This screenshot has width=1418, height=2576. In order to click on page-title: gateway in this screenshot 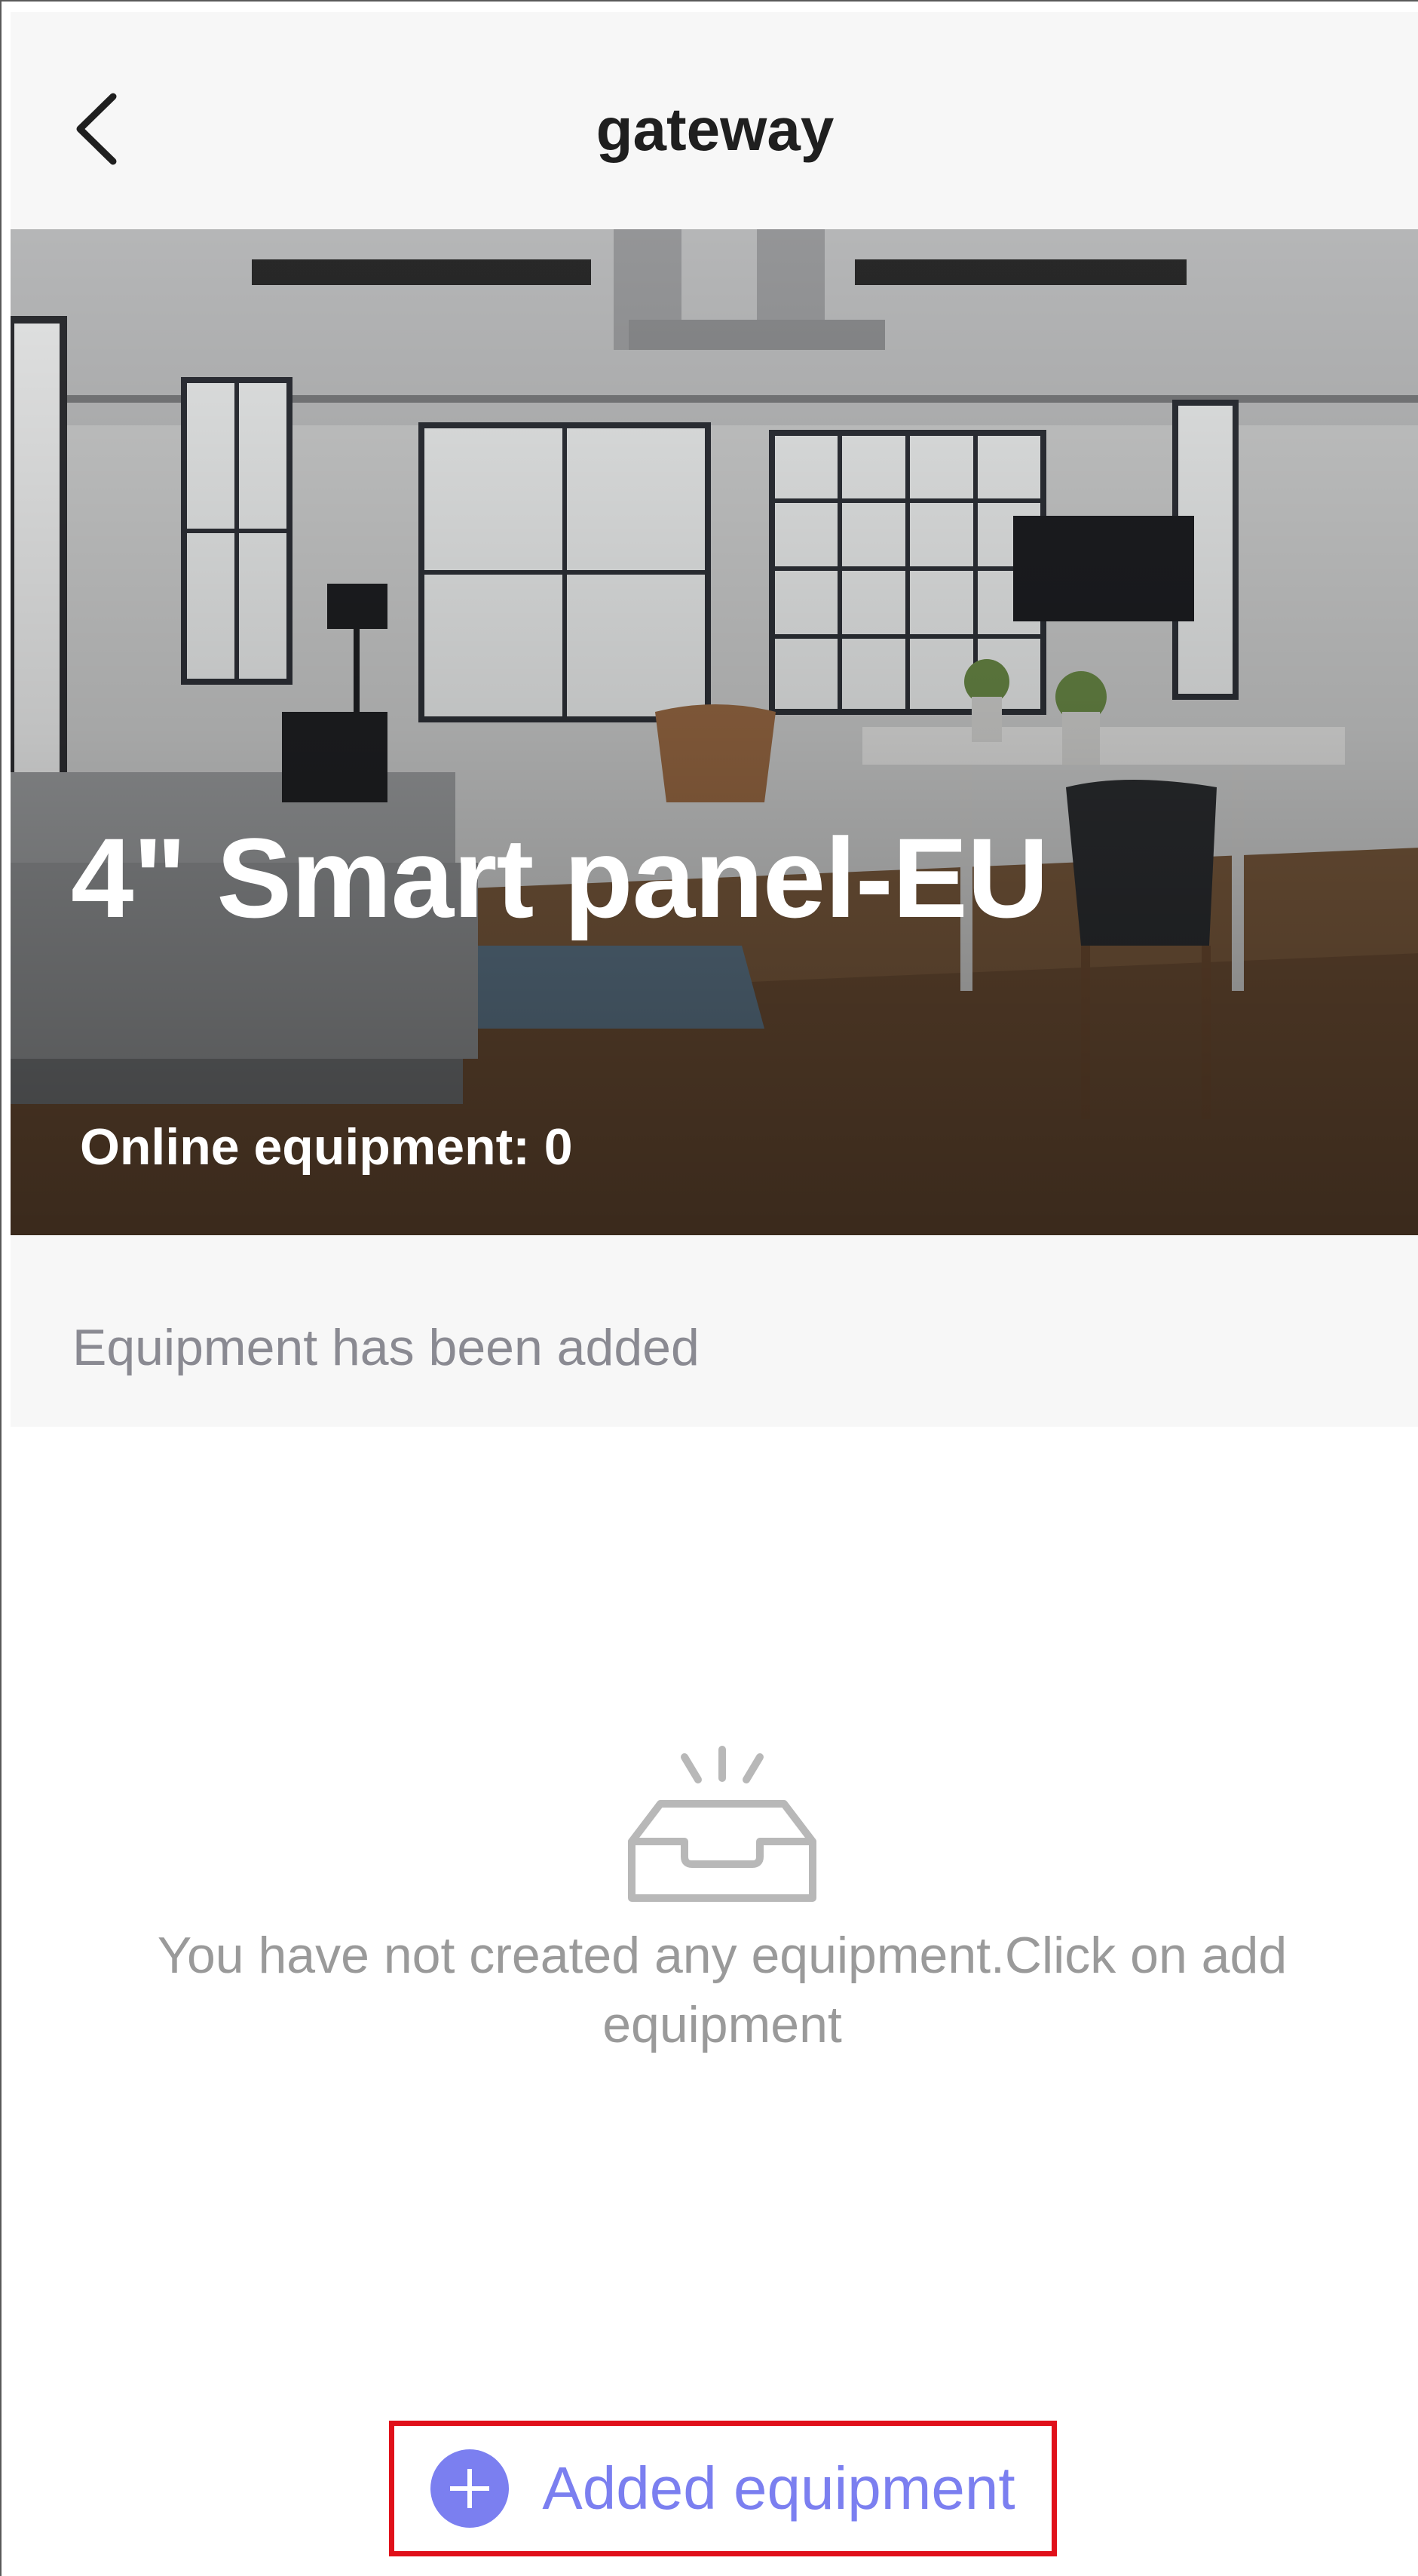, I will do `click(715, 129)`.